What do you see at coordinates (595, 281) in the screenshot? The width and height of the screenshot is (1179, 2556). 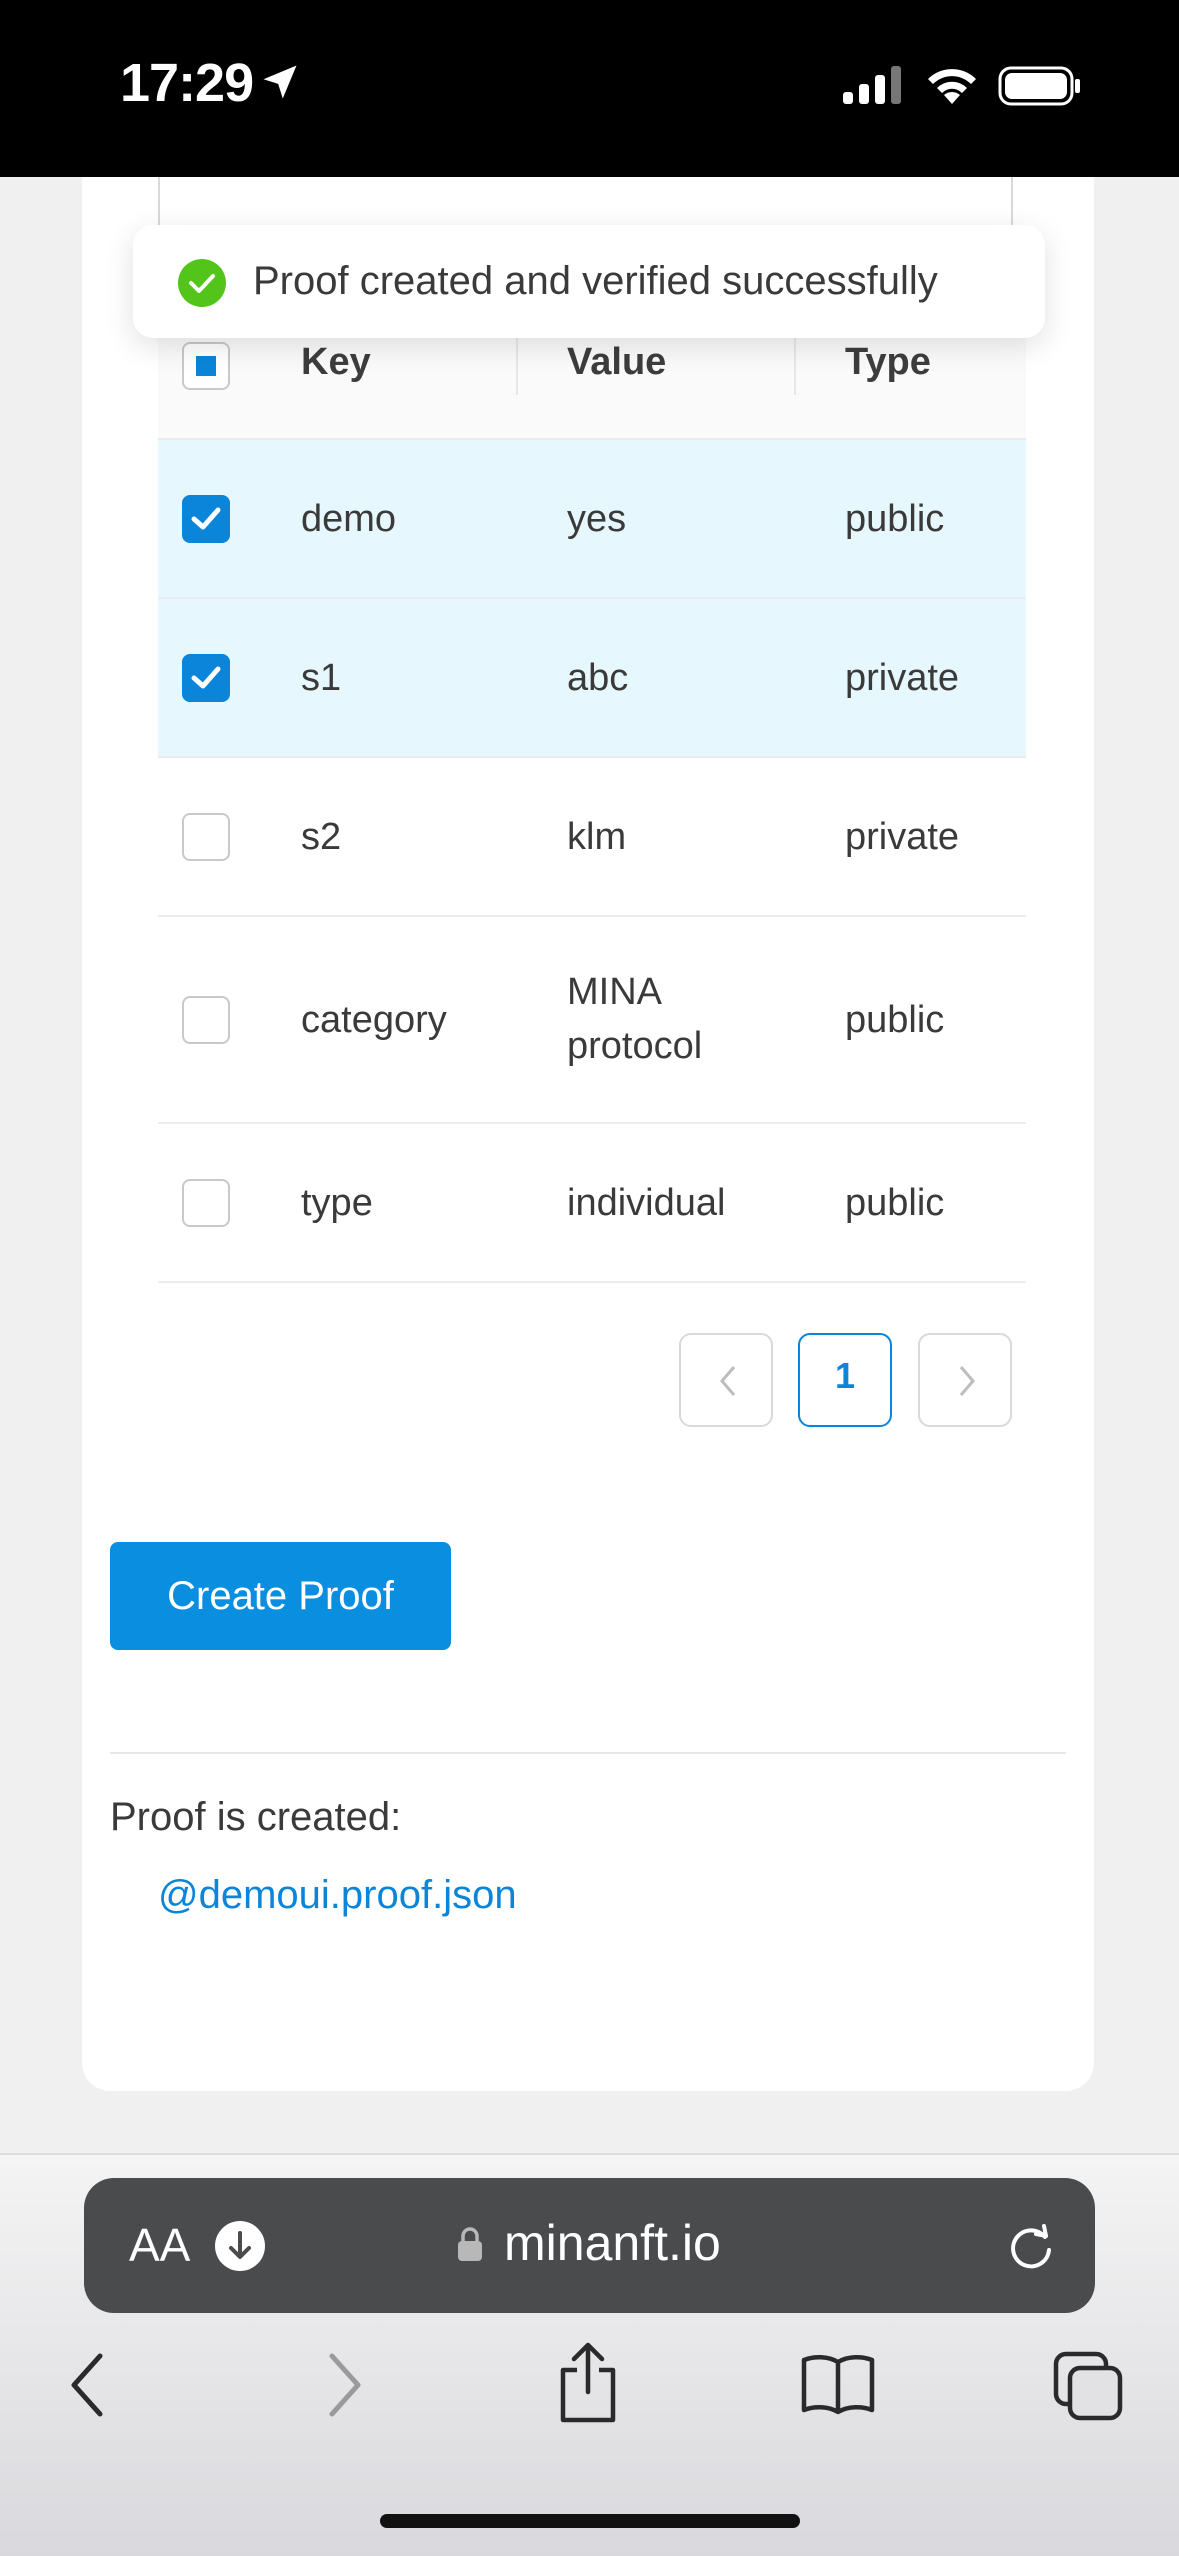 I see `toast-message: Proof created and verified successfully` at bounding box center [595, 281].